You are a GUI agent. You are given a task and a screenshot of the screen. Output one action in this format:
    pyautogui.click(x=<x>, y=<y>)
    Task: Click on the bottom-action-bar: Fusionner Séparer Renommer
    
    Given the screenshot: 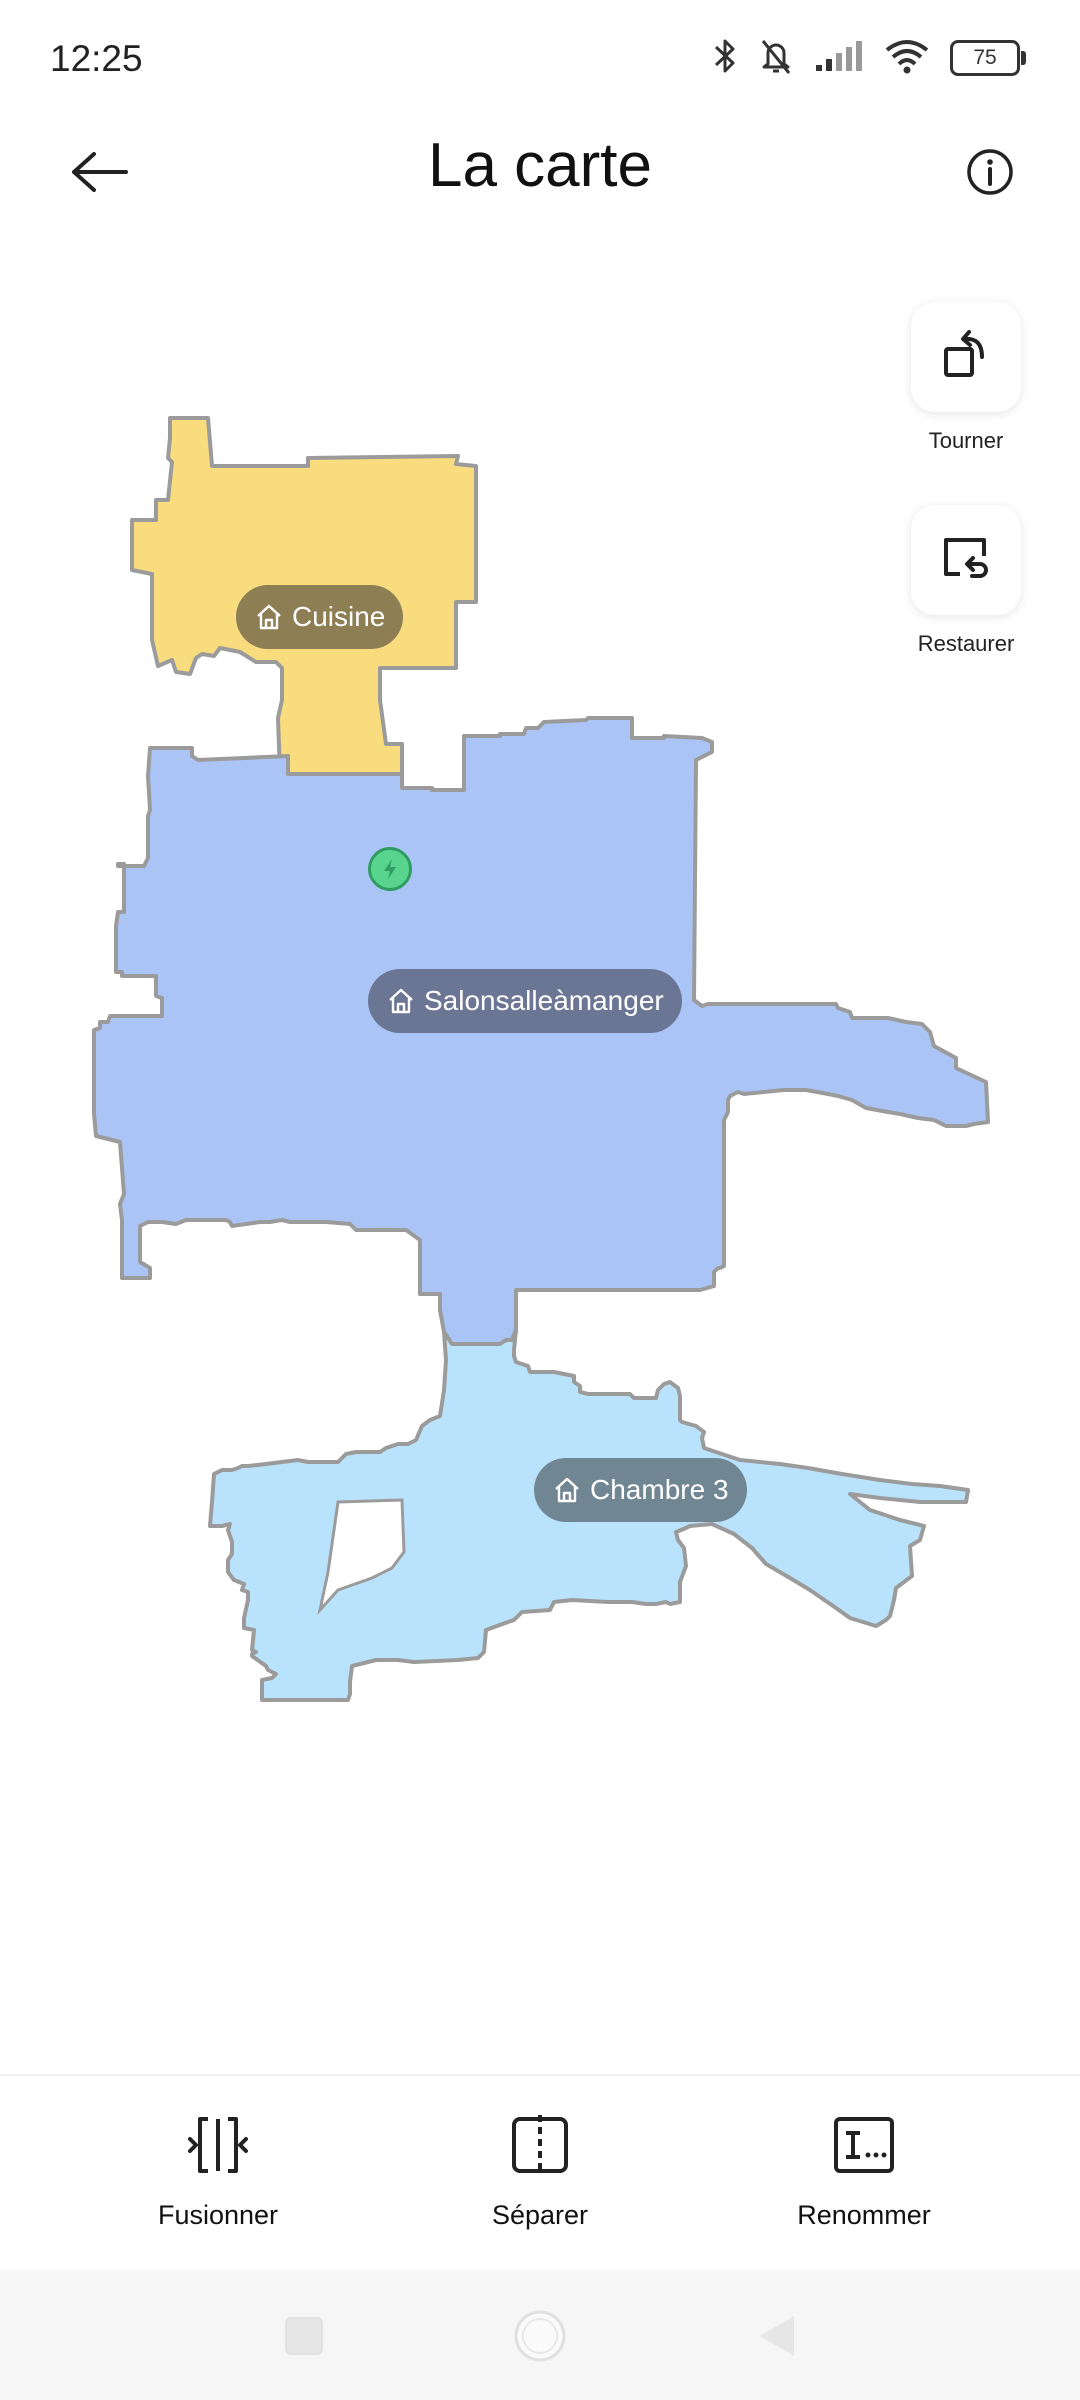 What is the action you would take?
    pyautogui.click(x=540, y=2173)
    